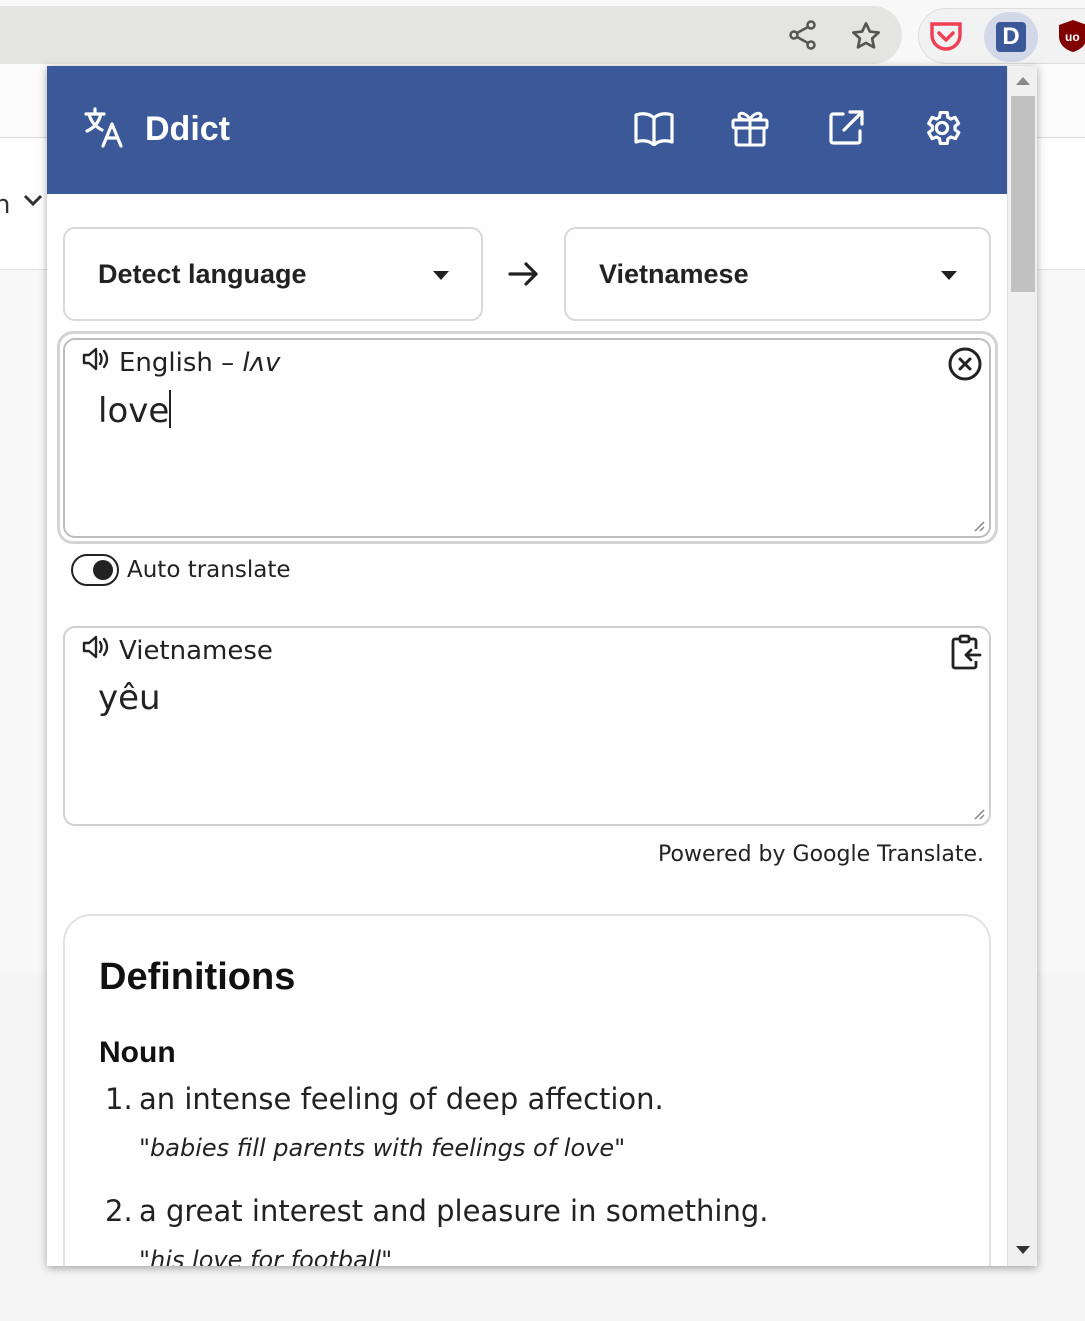 The width and height of the screenshot is (1085, 1321). Describe the element at coordinates (135, 410) in the screenshot. I see `source-text-value: love` at that location.